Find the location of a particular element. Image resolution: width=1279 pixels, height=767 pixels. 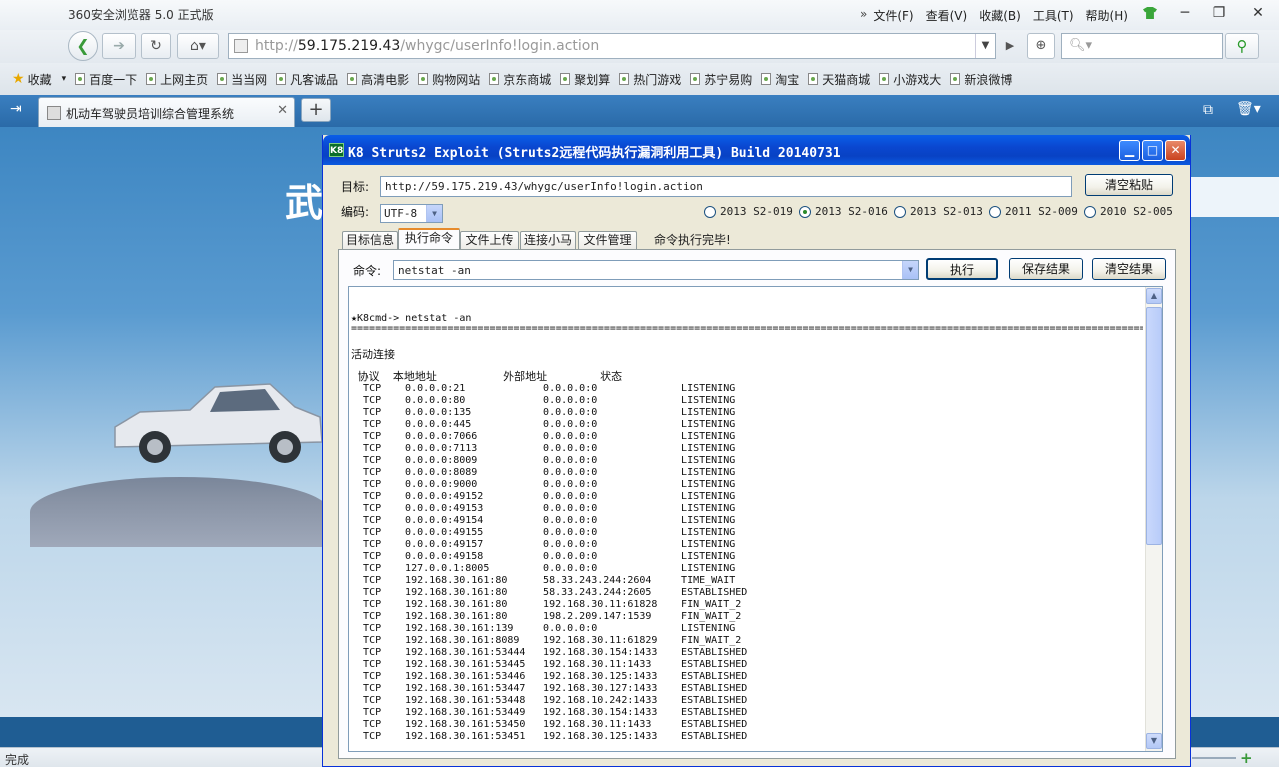

page-icon is located at coordinates (281, 79).